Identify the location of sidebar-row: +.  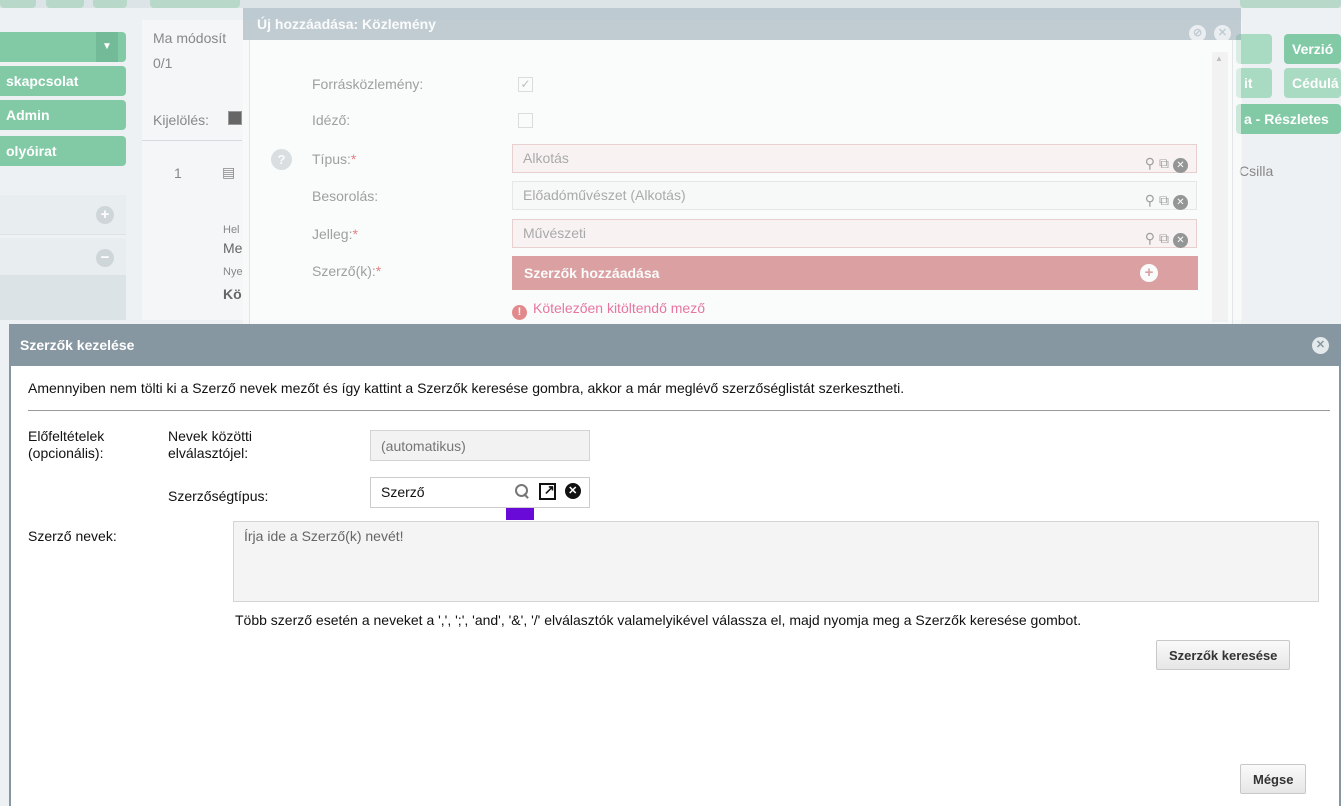
(63, 215).